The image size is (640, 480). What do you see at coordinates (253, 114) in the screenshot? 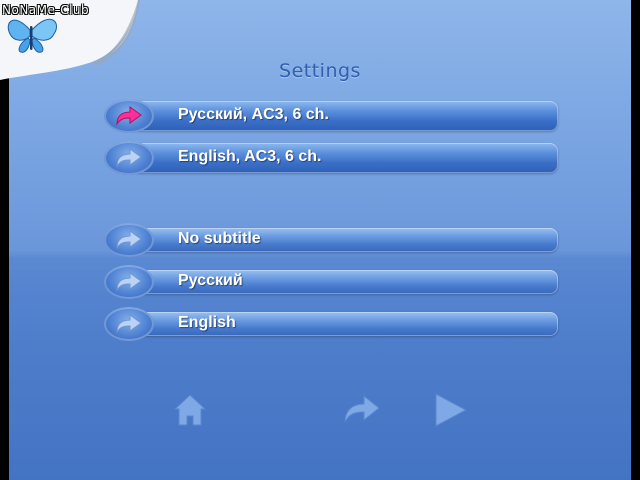
I see `option-label: Русский, AC3, 6 ch.` at bounding box center [253, 114].